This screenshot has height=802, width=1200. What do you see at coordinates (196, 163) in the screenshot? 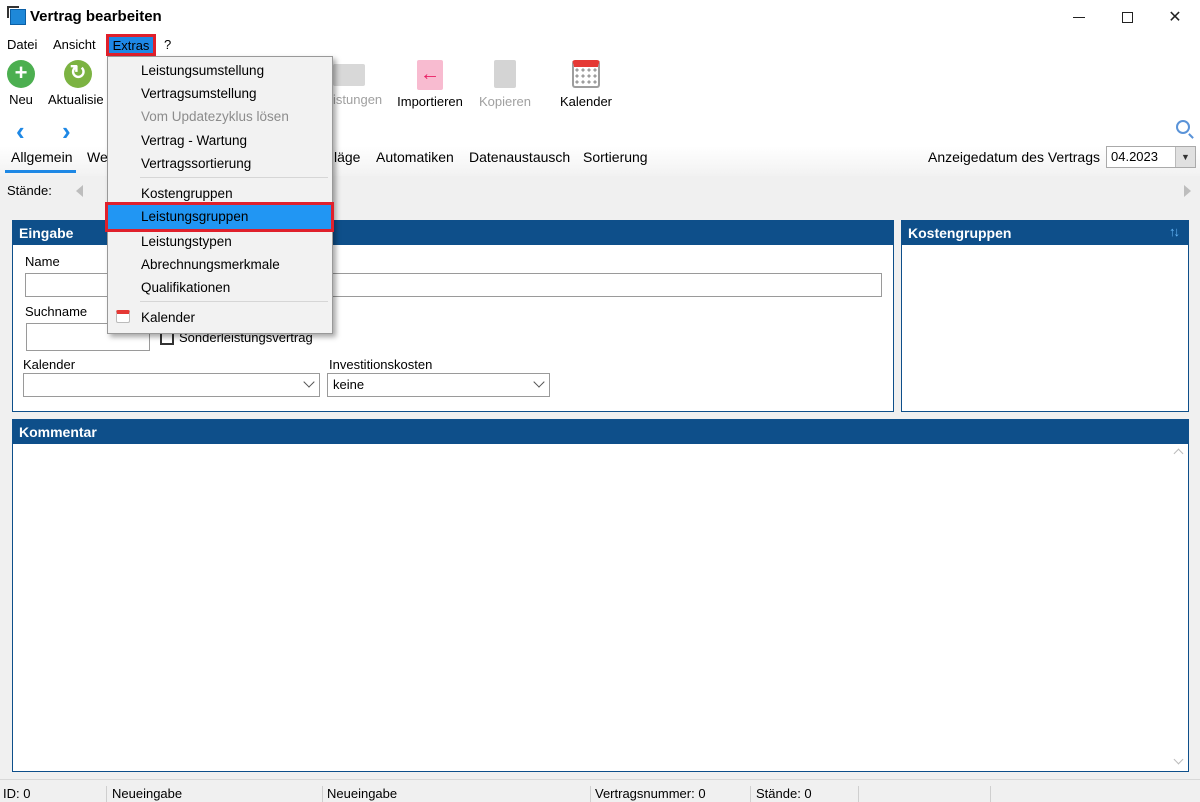
I see `menu-vertragssortierung: Vertragssortierung` at bounding box center [196, 163].